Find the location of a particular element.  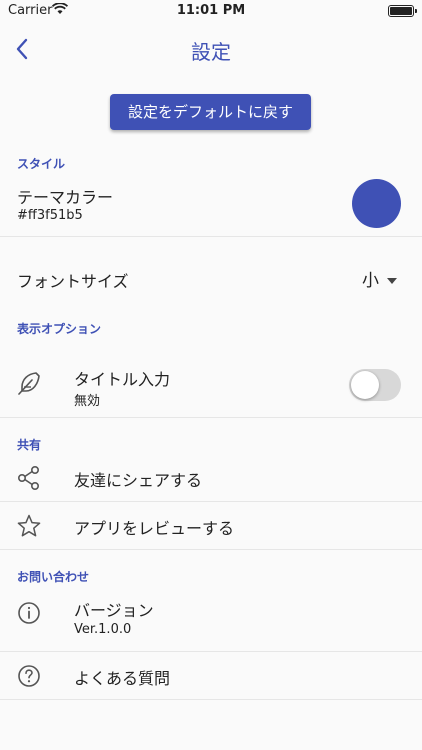

font-size-row: フォントサイズ is located at coordinates (211, 278).